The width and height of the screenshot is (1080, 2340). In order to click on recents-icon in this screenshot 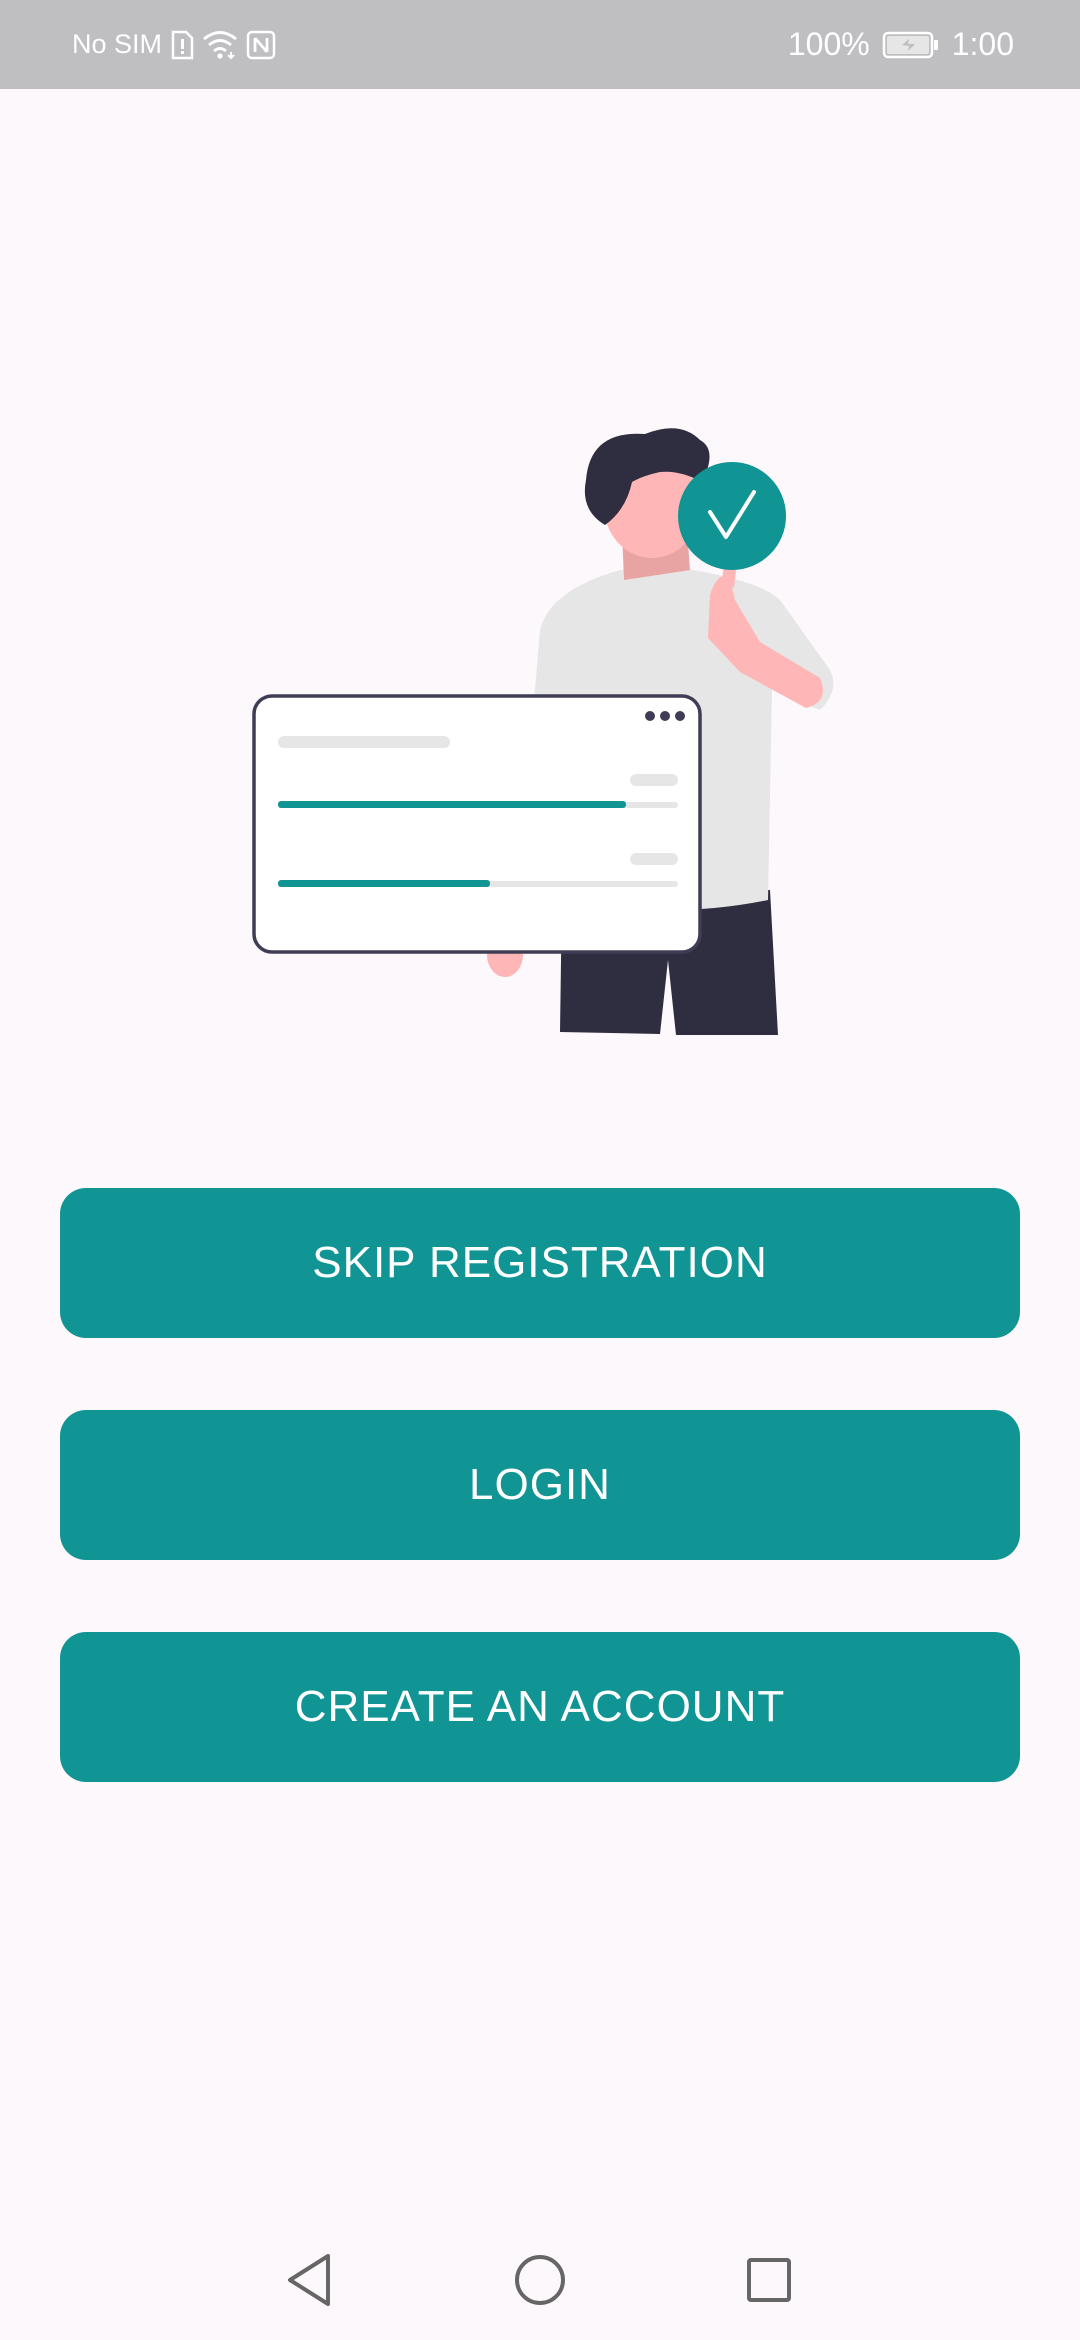, I will do `click(769, 2280)`.